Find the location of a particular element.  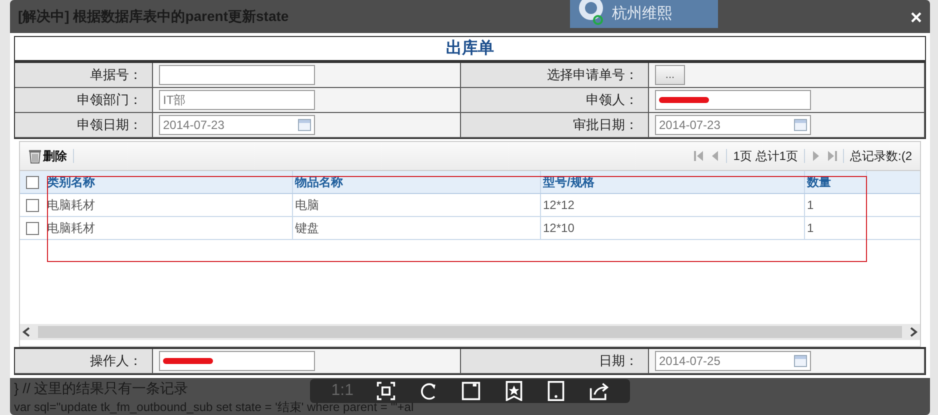

star-bookmark-button is located at coordinates (514, 391).